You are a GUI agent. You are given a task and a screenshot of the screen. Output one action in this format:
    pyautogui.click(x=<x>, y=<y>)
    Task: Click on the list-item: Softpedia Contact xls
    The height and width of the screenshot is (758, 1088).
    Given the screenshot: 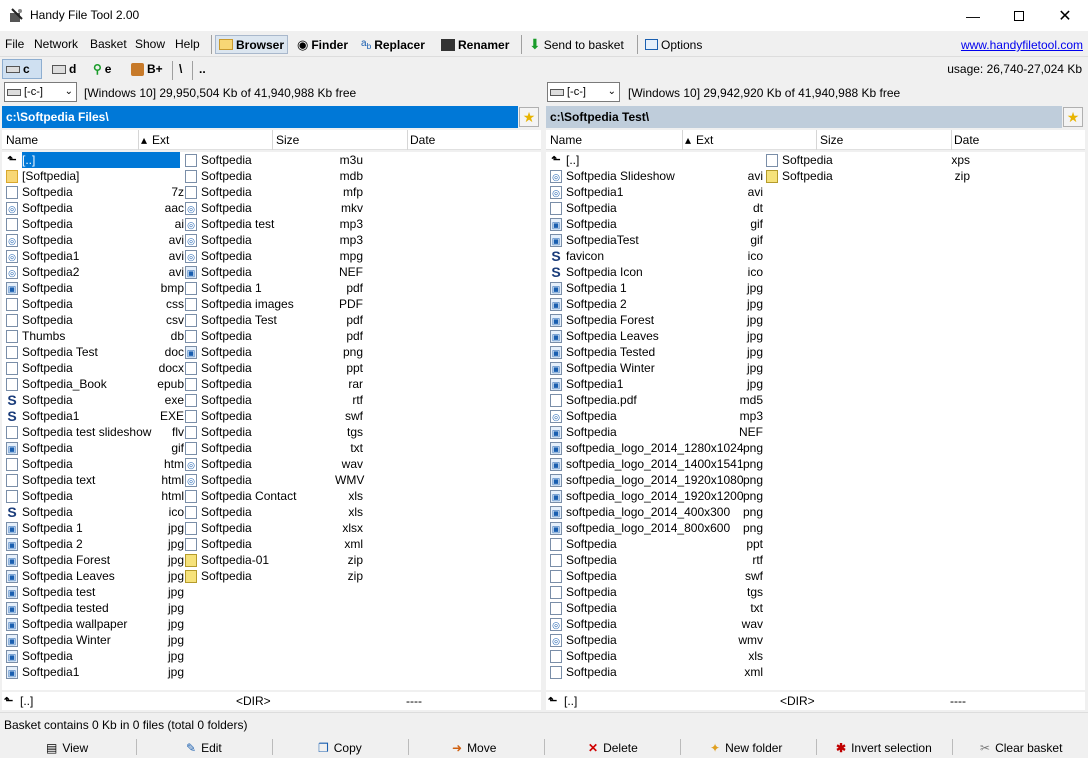 What is the action you would take?
    pyautogui.click(x=275, y=496)
    